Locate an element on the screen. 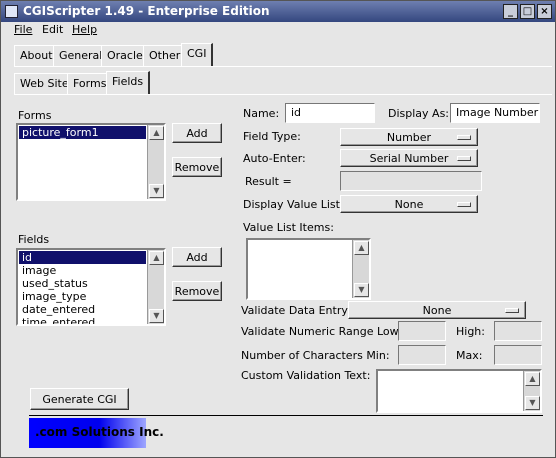 This screenshot has width=556, height=458. field-type-select: Number is located at coordinates (409, 137).